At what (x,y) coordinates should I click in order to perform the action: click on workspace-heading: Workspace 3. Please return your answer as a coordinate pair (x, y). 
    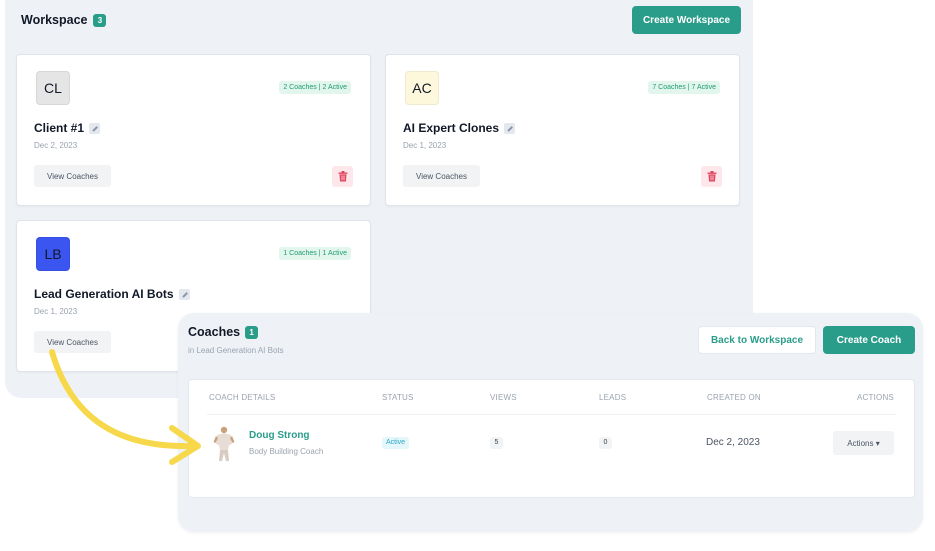
    Looking at the image, I should click on (64, 20).